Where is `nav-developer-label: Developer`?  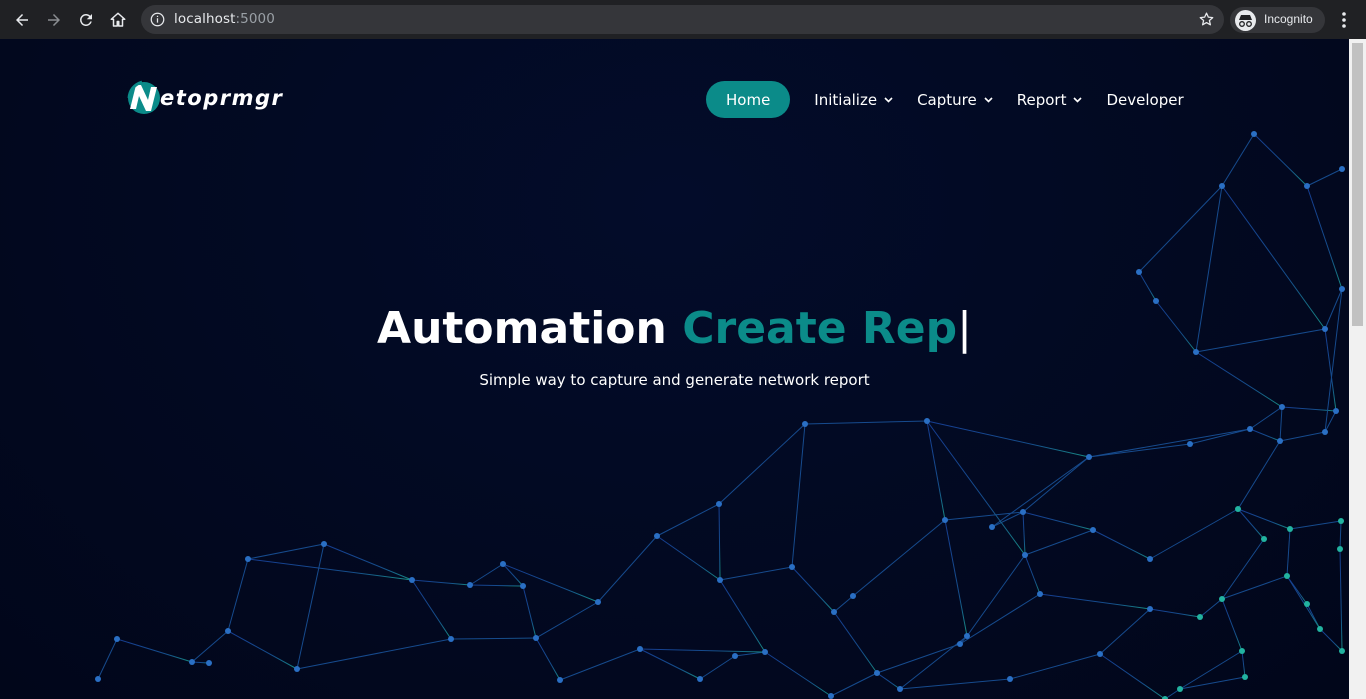
nav-developer-label: Developer is located at coordinates (1145, 99).